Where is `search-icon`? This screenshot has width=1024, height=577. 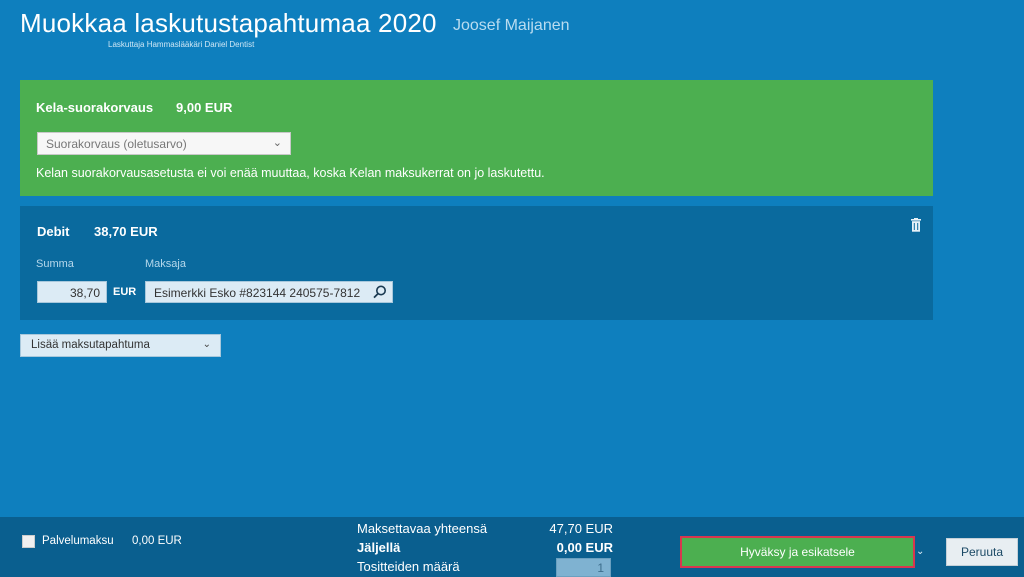 search-icon is located at coordinates (380, 292).